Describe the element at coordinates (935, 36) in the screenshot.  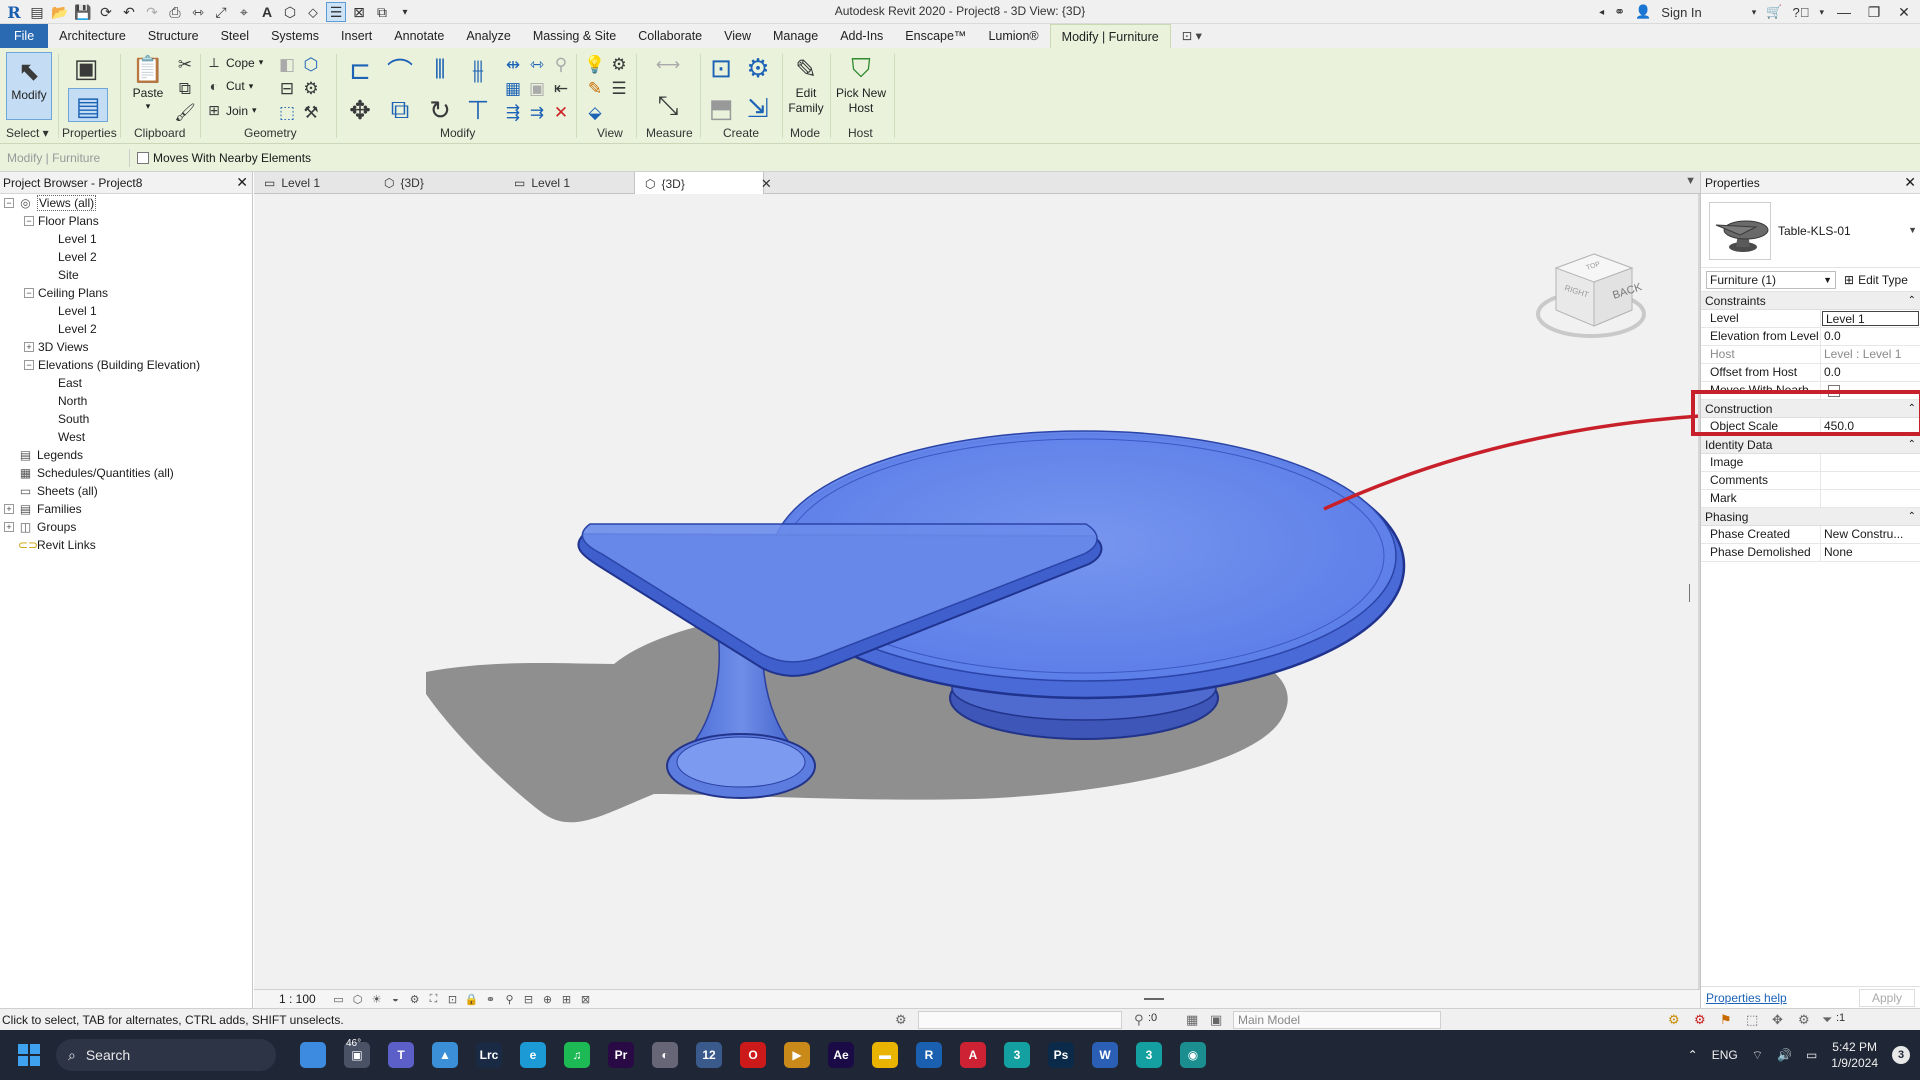
I see `tab-enscape: Enscape™` at that location.